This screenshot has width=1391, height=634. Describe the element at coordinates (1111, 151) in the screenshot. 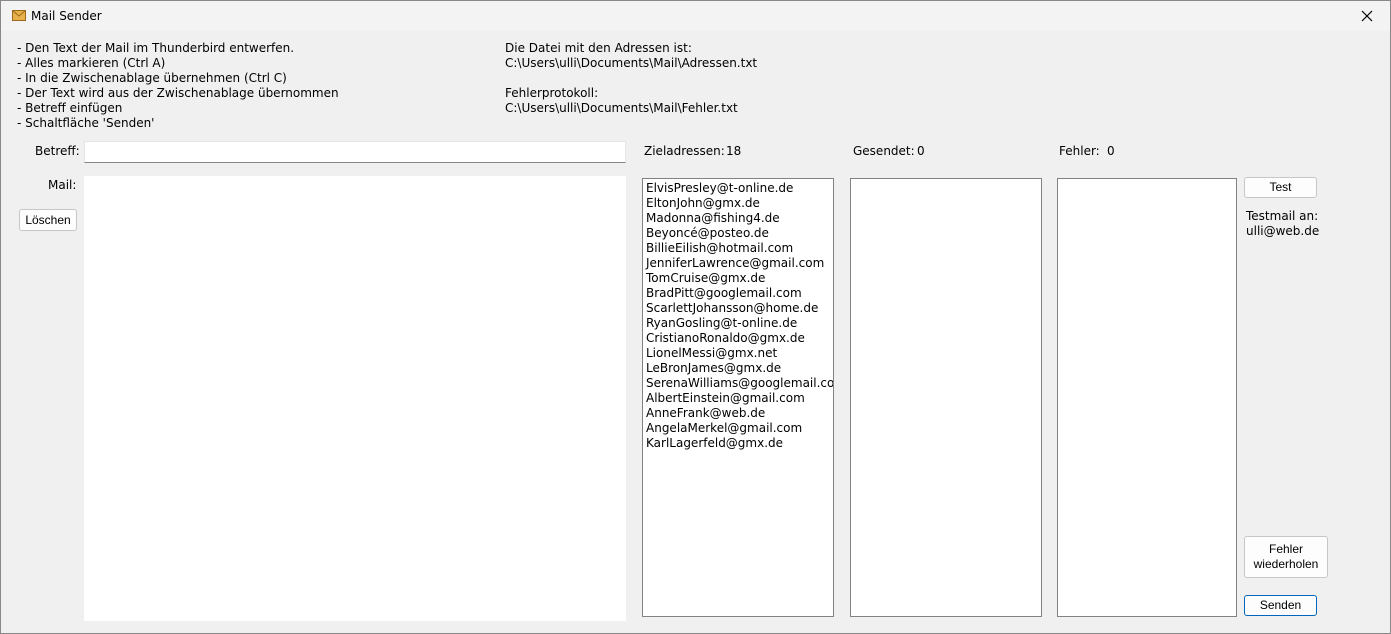

I see `errors-count: 0` at that location.